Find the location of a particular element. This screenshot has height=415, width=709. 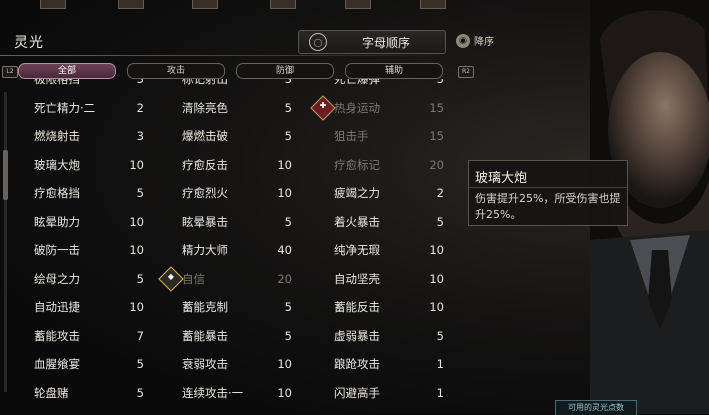

controller-button-icon: ◯ is located at coordinates (318, 42).